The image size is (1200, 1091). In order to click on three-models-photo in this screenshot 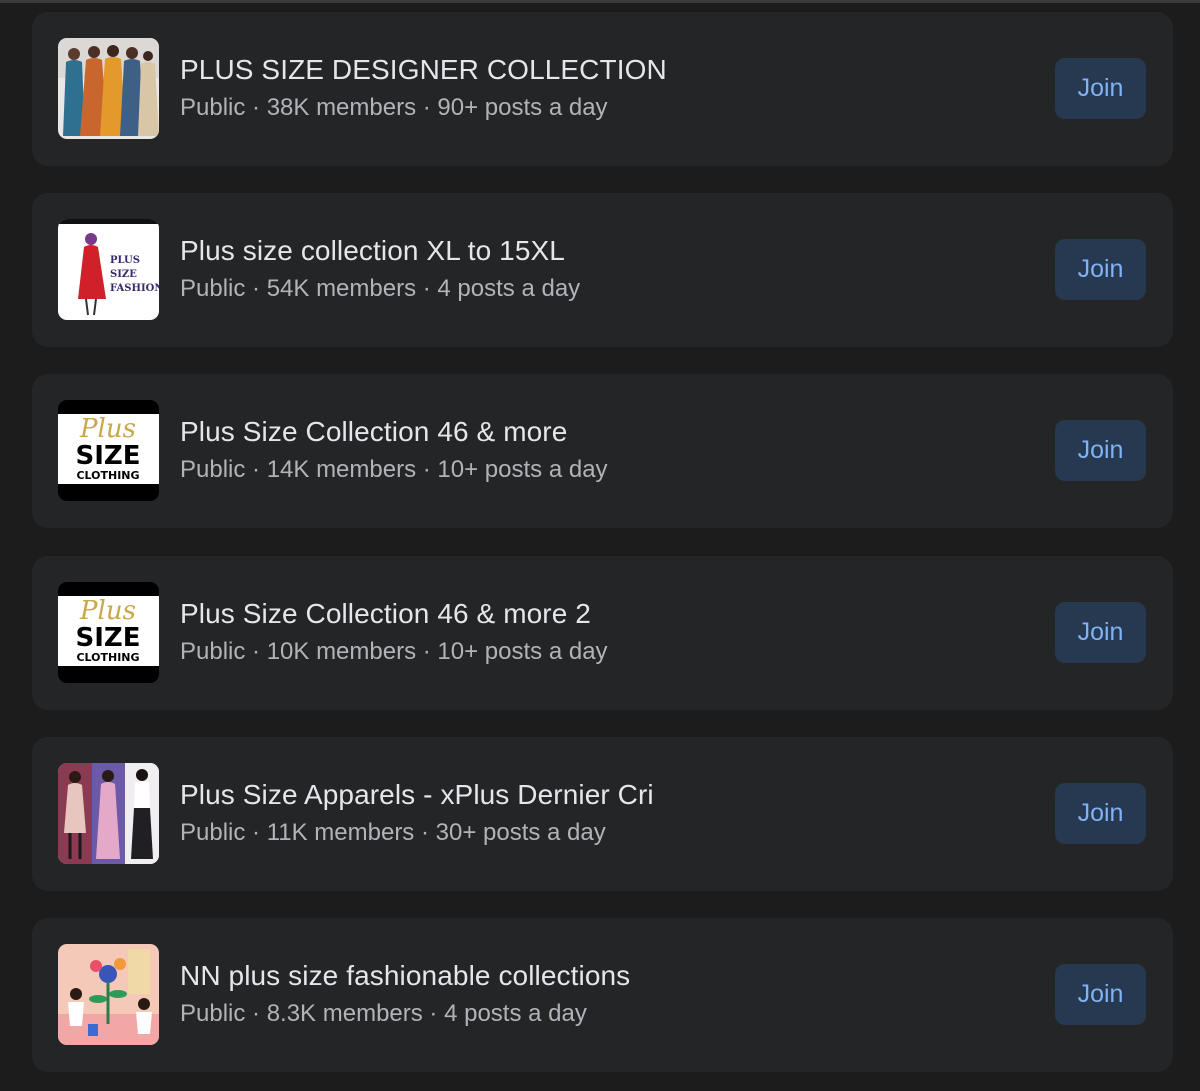, I will do `click(108, 813)`.